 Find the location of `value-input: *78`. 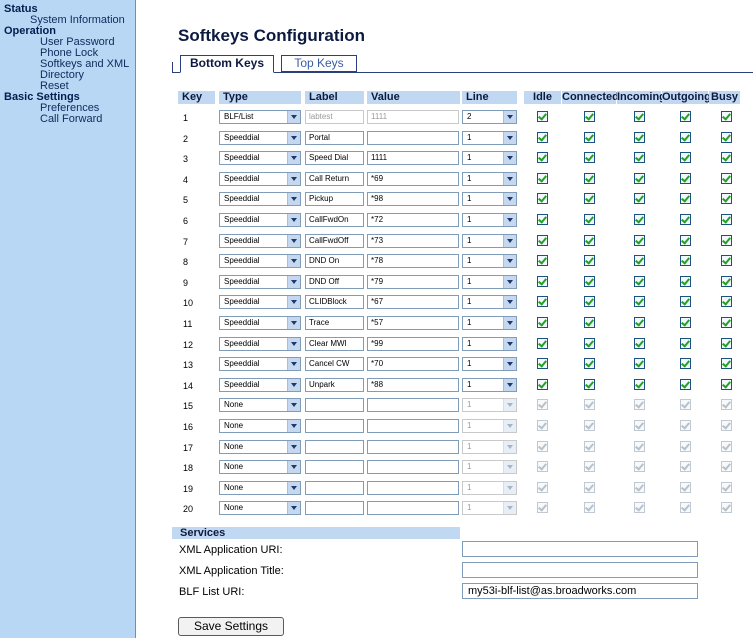

value-input: *78 is located at coordinates (413, 261).